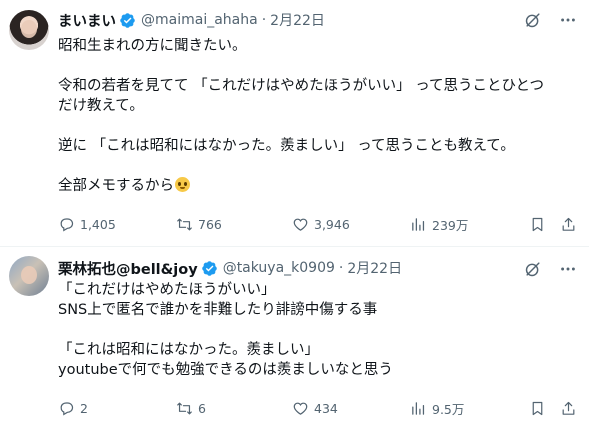 The height and width of the screenshot is (433, 589). Describe the element at coordinates (279, 268) in the screenshot. I see `author-handle: @takuya_k0909` at that location.